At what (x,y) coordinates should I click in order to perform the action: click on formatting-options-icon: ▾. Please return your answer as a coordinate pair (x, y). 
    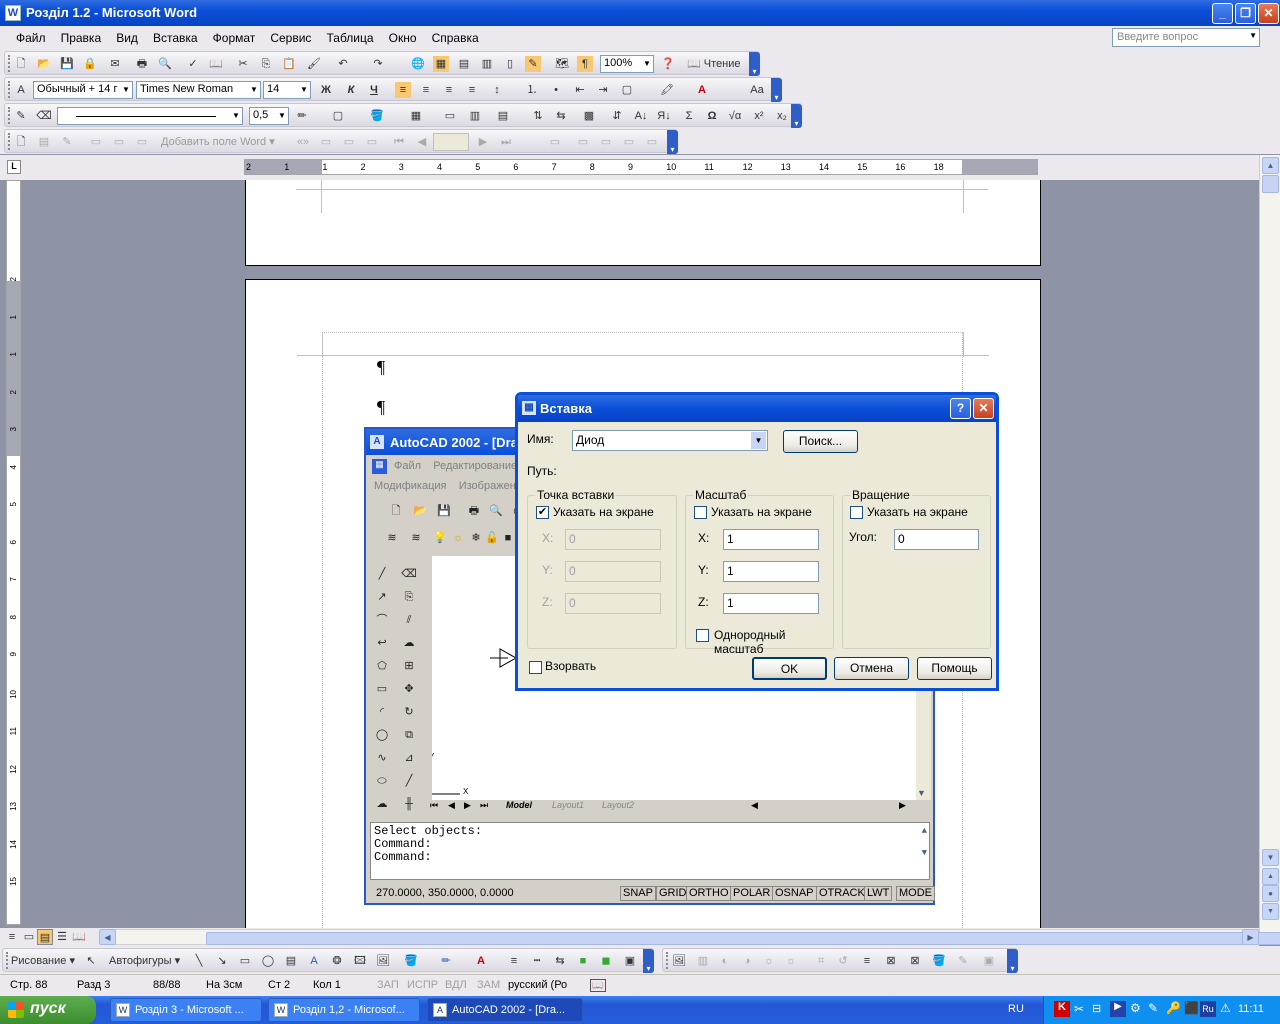
    Looking at the image, I should click on (776, 90).